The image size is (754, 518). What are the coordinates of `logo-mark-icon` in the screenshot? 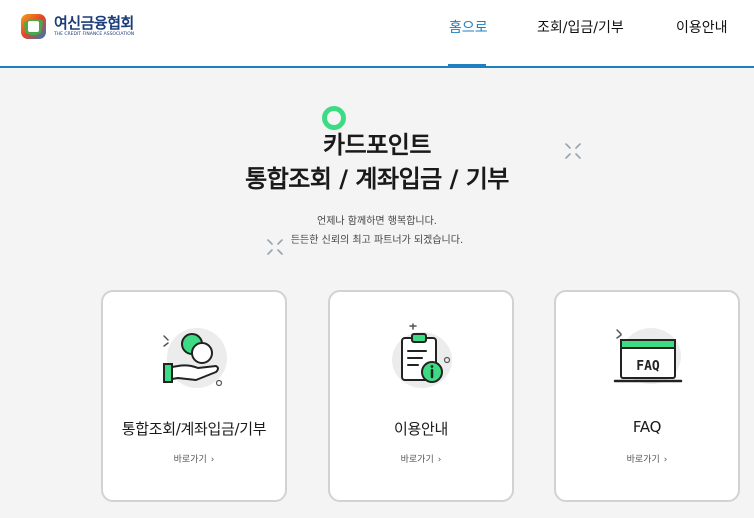 It's located at (33, 26).